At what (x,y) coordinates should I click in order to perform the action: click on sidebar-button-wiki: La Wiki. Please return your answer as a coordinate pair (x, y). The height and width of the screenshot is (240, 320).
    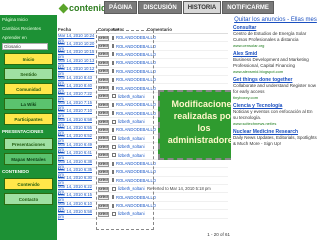
    Looking at the image, I should click on (28, 104).